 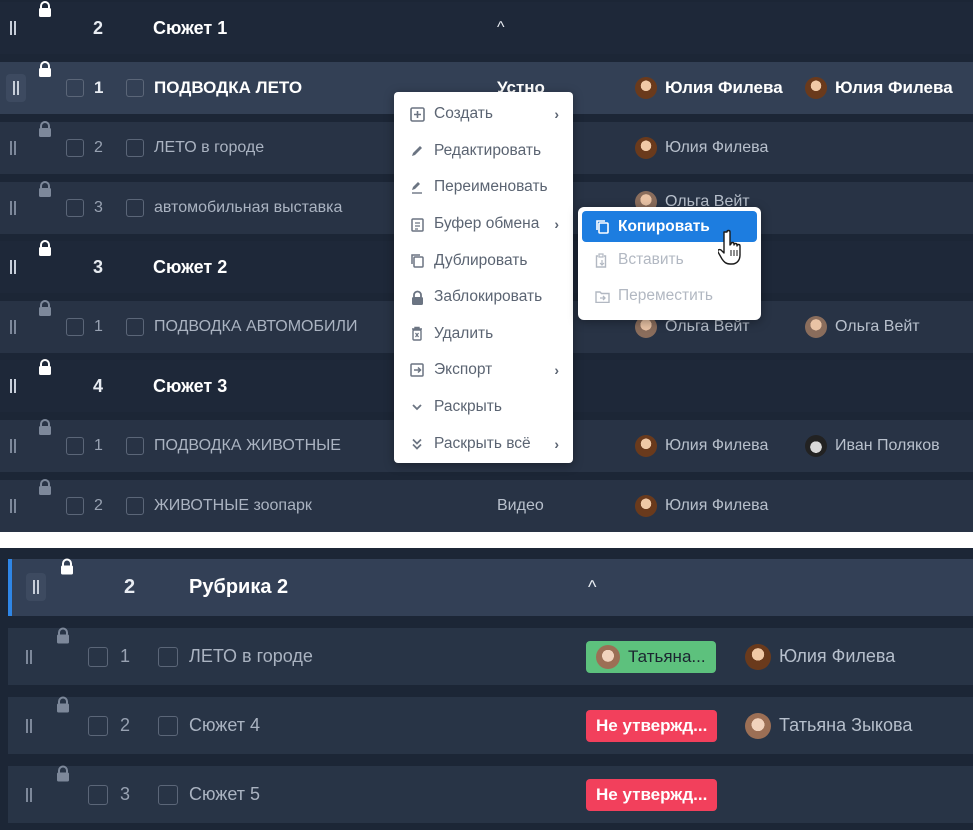 I want to click on menu-item-duplicate: Дублировать, so click(x=483, y=260).